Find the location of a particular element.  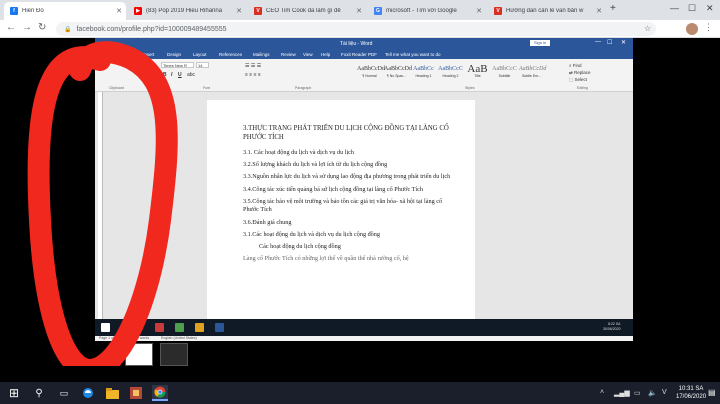

browser-tab-guide: V Hướng dẫn cần lề văn bản w ✕ is located at coordinates (547, 11).